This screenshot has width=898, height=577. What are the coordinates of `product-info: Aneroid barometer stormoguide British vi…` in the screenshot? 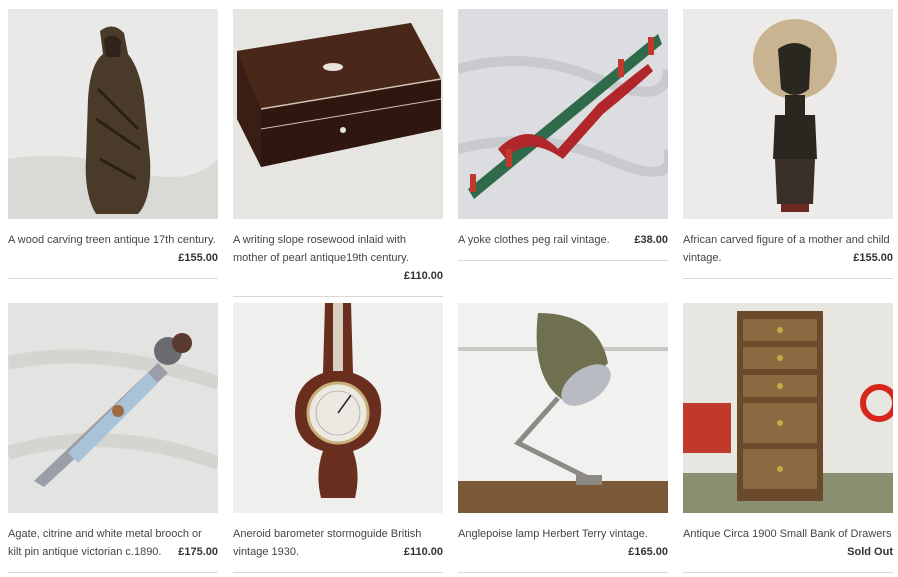 It's located at (338, 543).